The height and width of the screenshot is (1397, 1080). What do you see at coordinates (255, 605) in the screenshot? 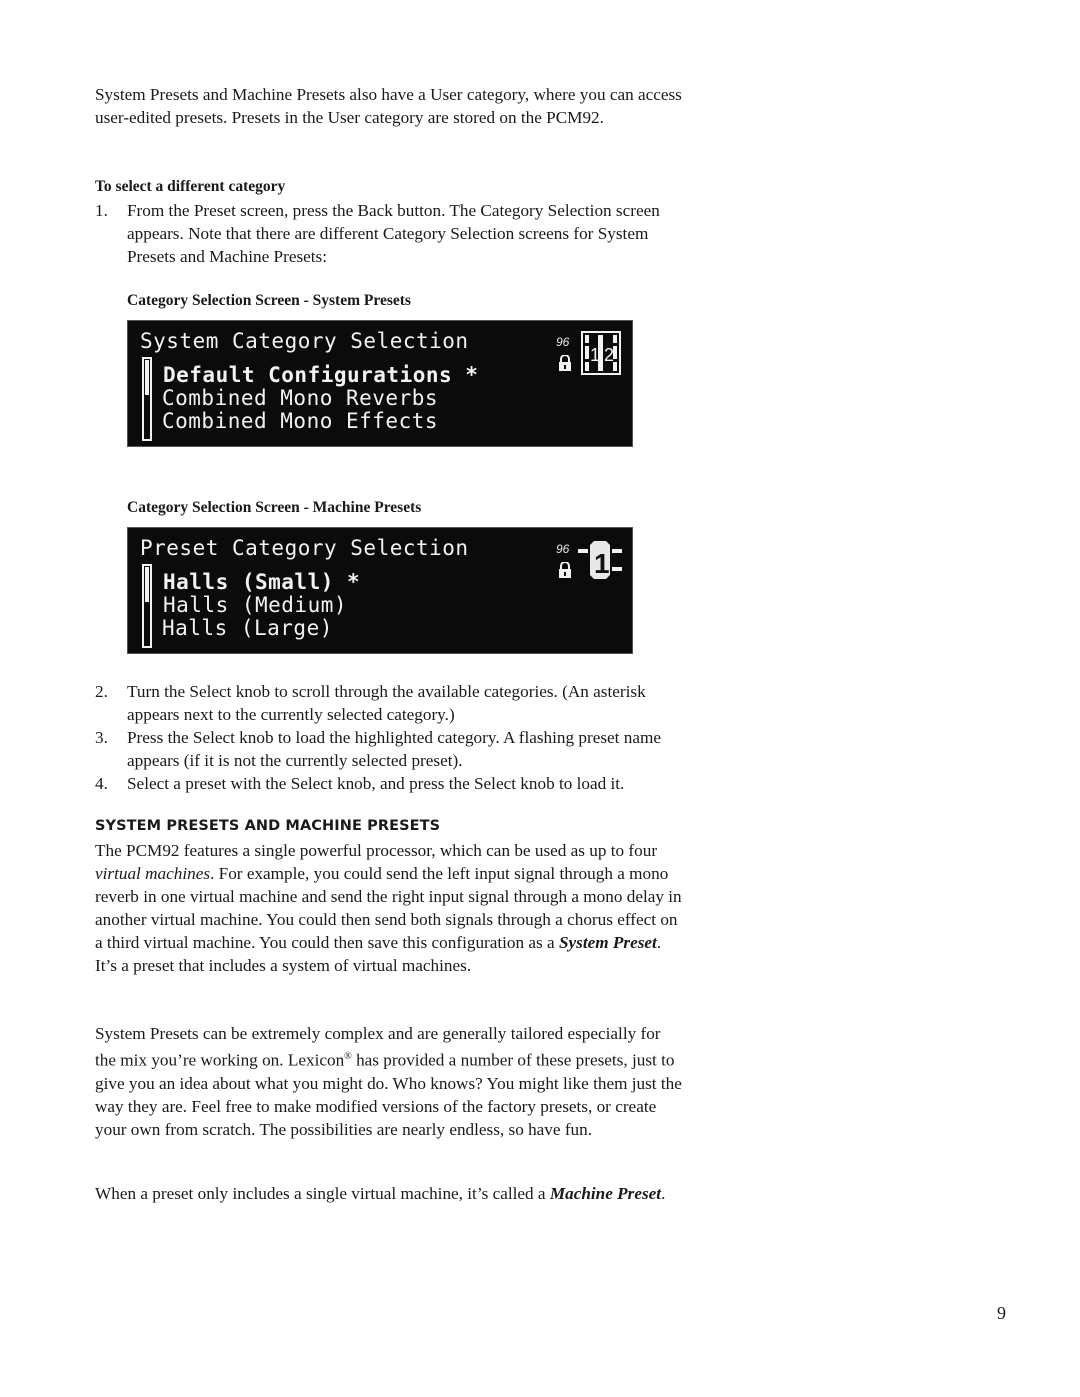
I see `category-item: Halls (Medium)` at bounding box center [255, 605].